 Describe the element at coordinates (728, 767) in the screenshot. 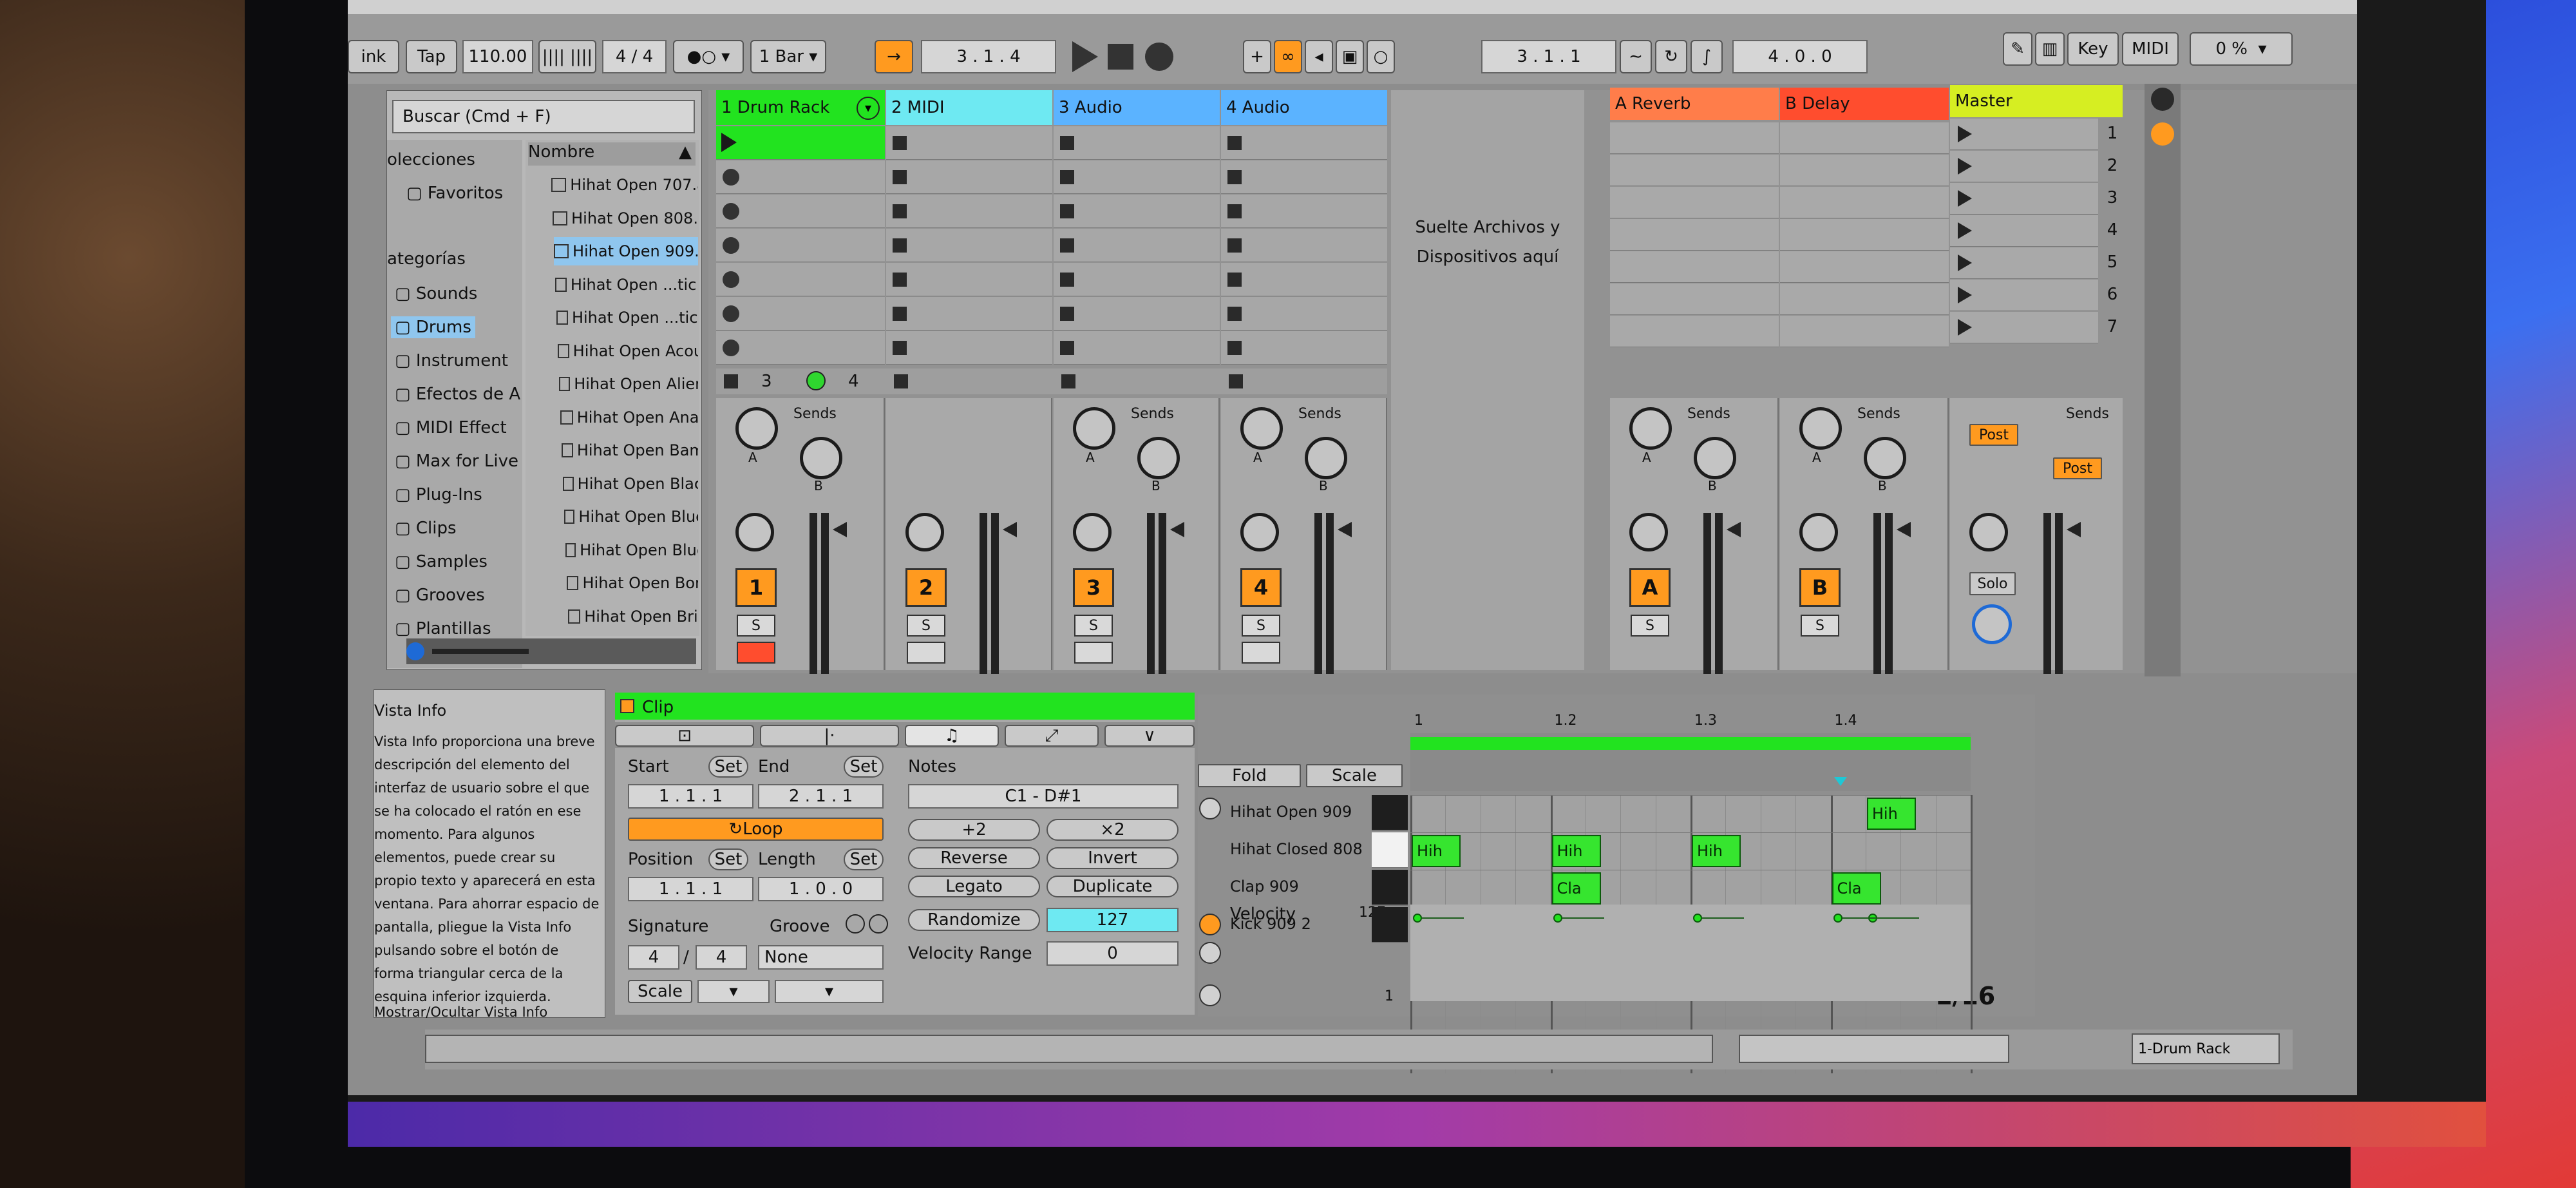

I see `start-set-button: Set` at that location.